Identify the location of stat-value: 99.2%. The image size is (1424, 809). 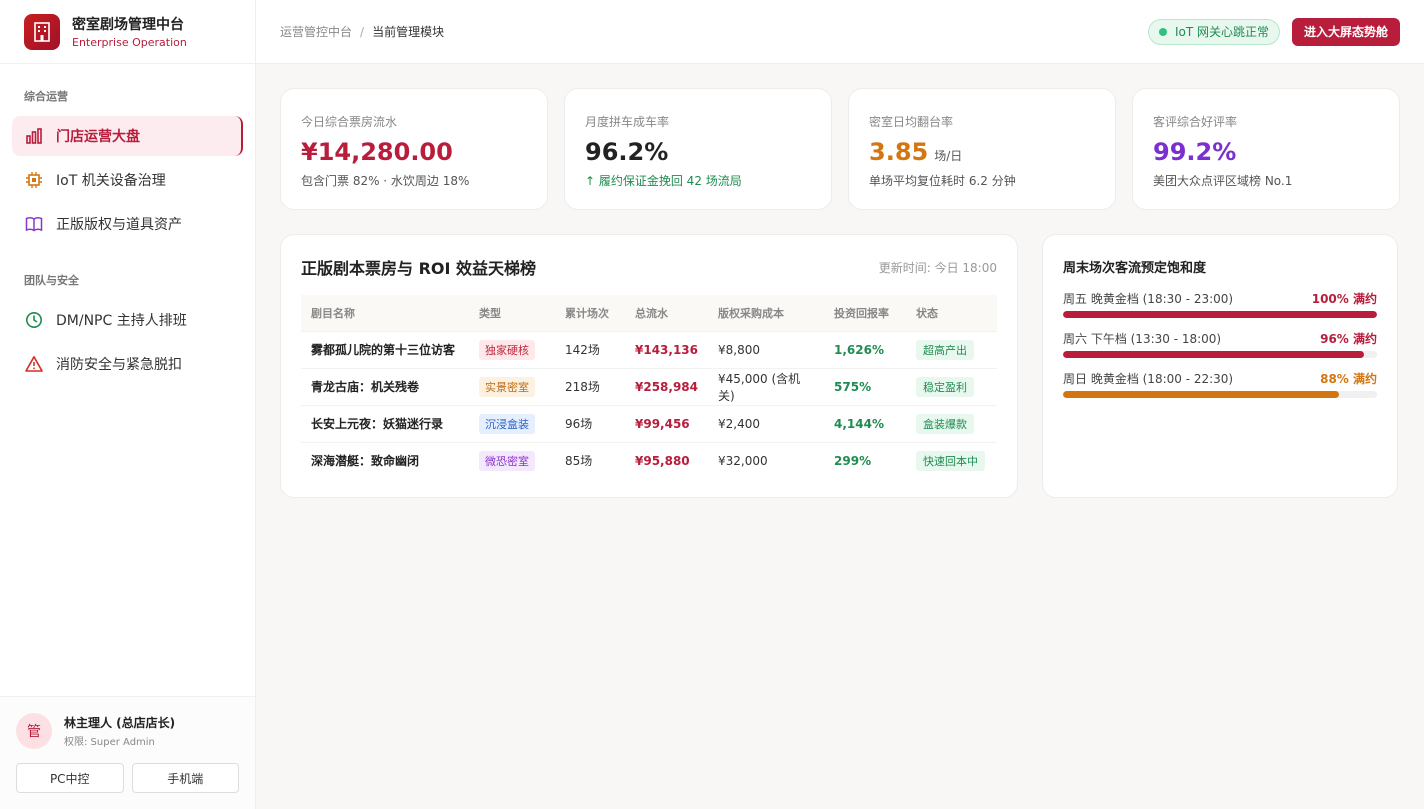
(1266, 152).